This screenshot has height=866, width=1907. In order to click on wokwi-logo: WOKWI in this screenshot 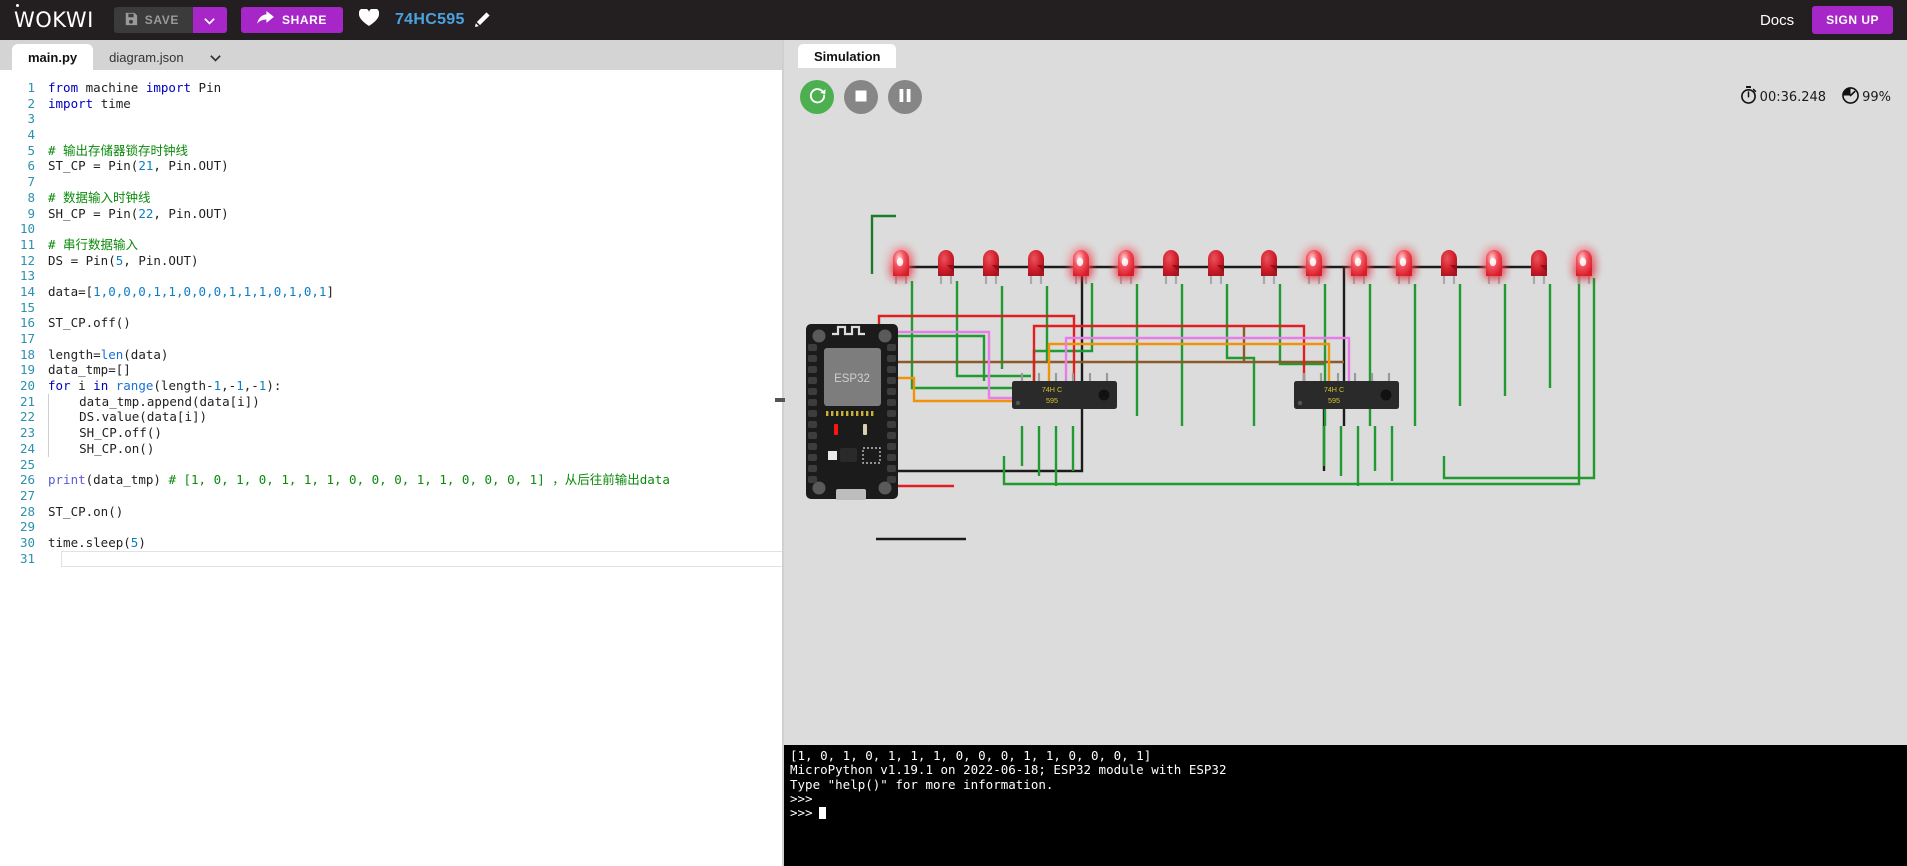, I will do `click(54, 18)`.